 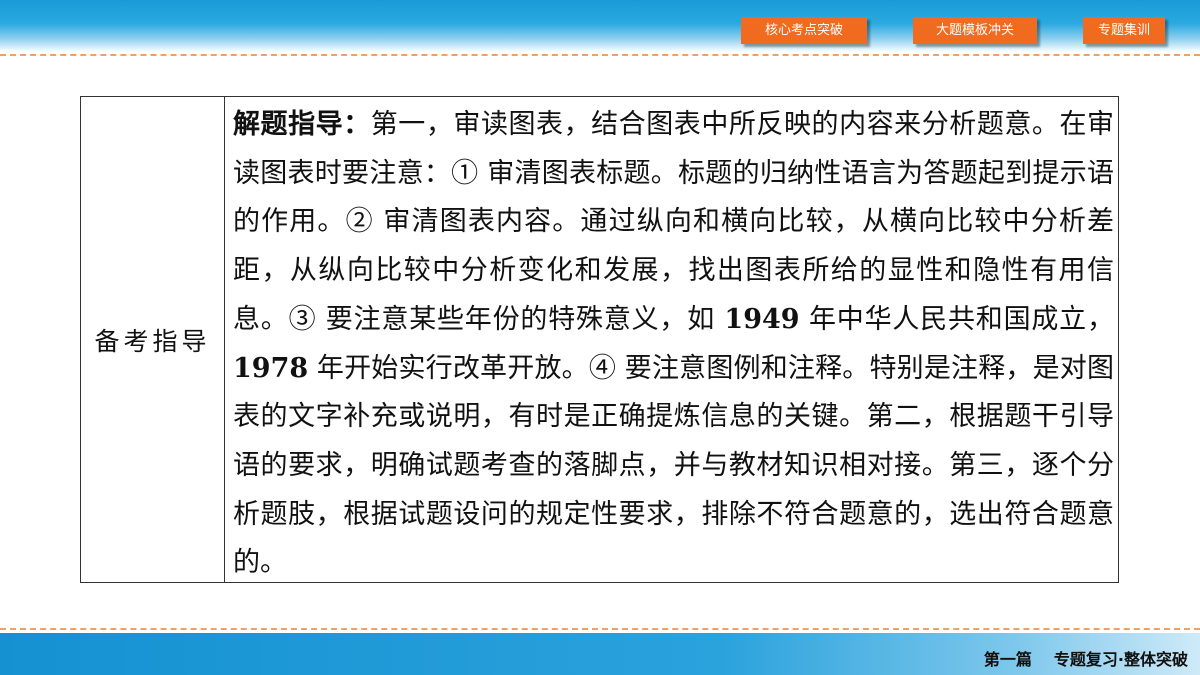 I want to click on nav-button-template: 大题模板冲关, so click(x=975, y=30).